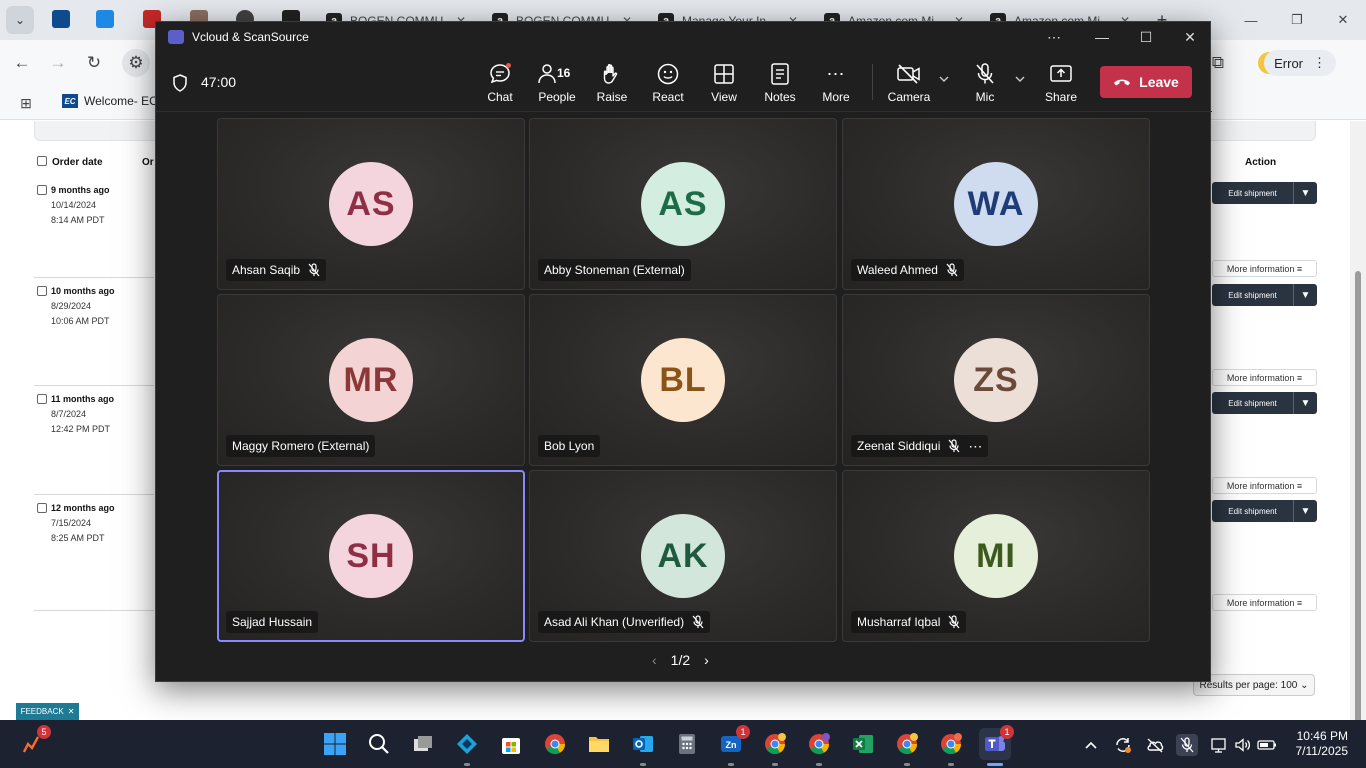 The image size is (1366, 768). I want to click on react-button: React, so click(668, 83).